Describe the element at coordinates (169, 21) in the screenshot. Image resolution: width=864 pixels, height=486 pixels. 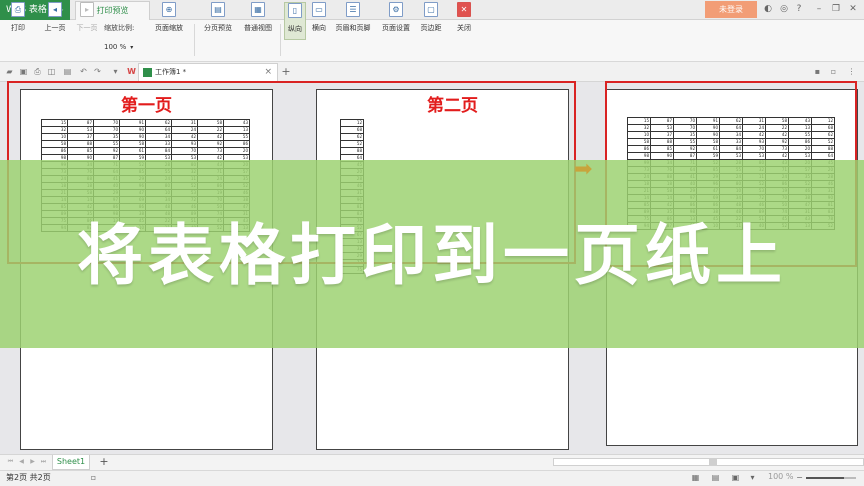
I see `page-zoom-button: ⊕ 页面缩放` at that location.